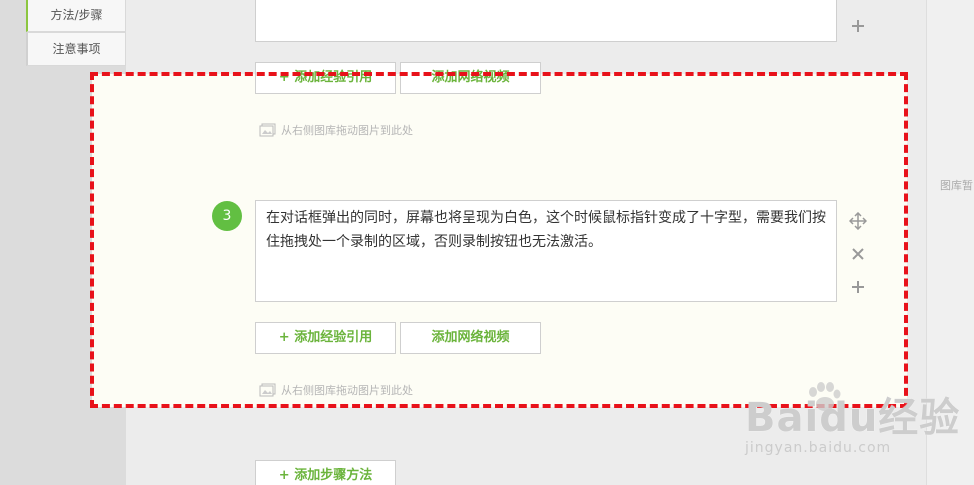  Describe the element at coordinates (858, 254) in the screenshot. I see `close-icon` at that location.